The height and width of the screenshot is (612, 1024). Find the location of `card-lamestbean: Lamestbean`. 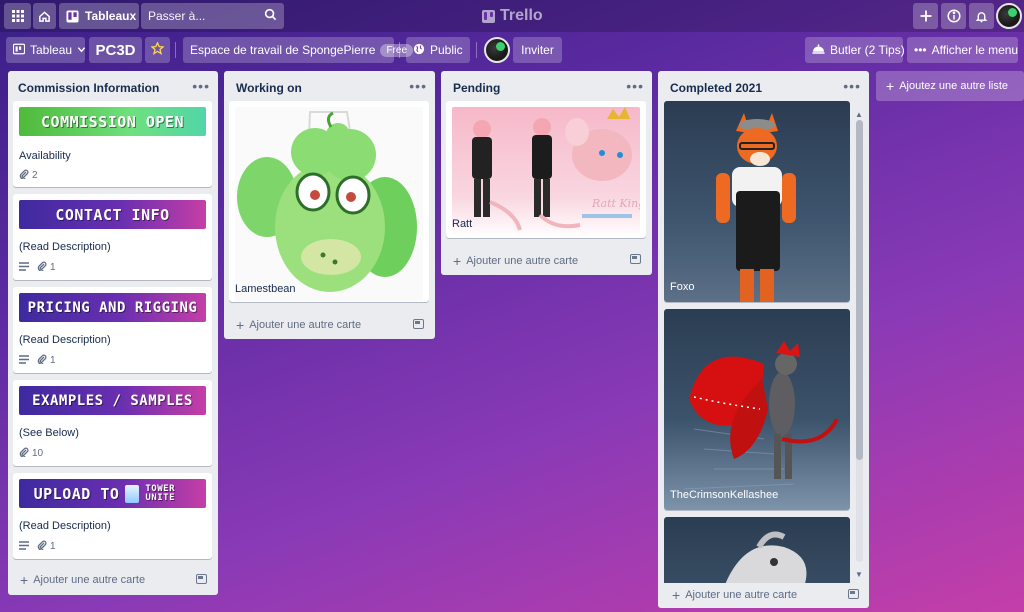

card-lamestbean: Lamestbean is located at coordinates (329, 201).